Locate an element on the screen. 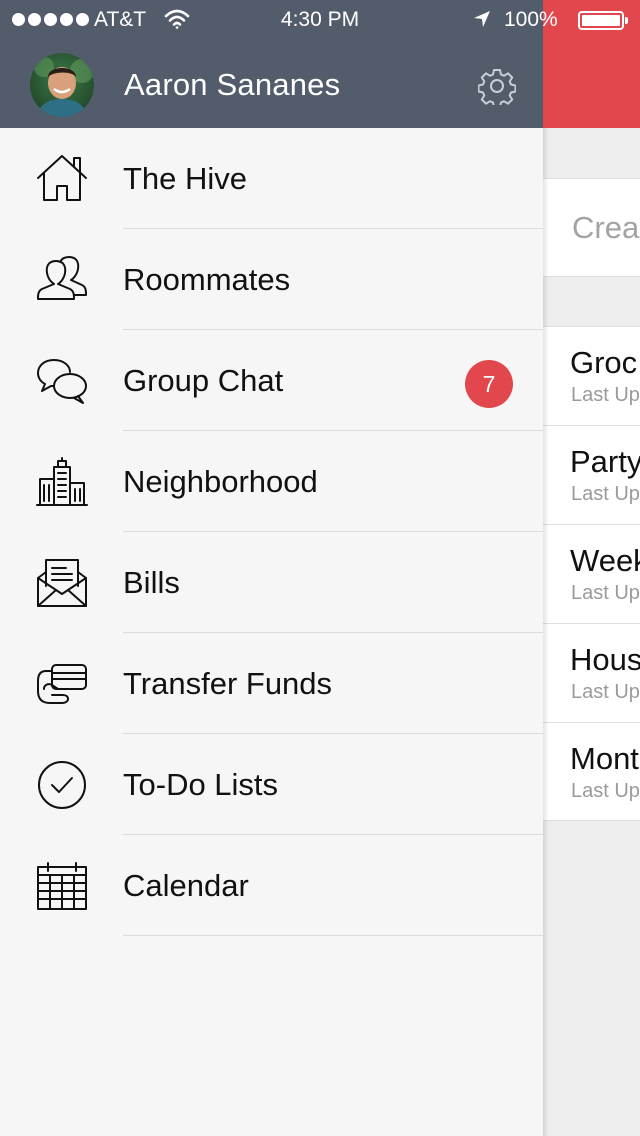 This screenshot has width=640, height=1136. settings-button is located at coordinates (497, 87).